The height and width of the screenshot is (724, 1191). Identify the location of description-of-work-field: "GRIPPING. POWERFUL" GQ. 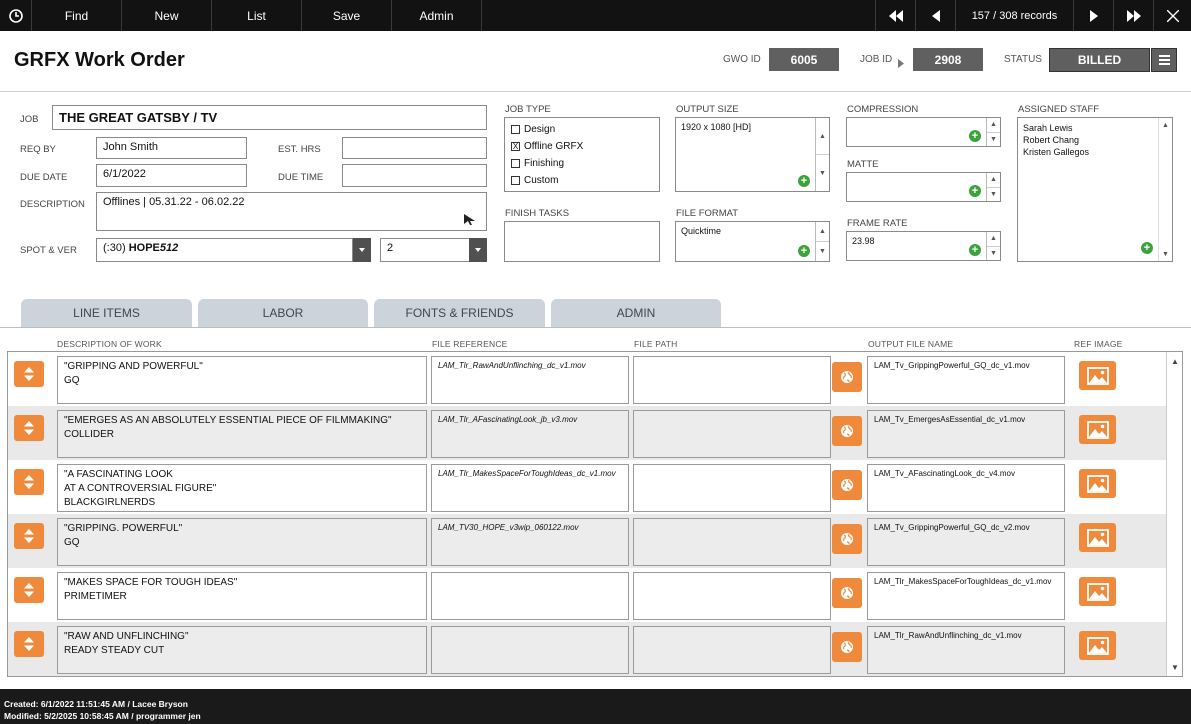
(242, 542).